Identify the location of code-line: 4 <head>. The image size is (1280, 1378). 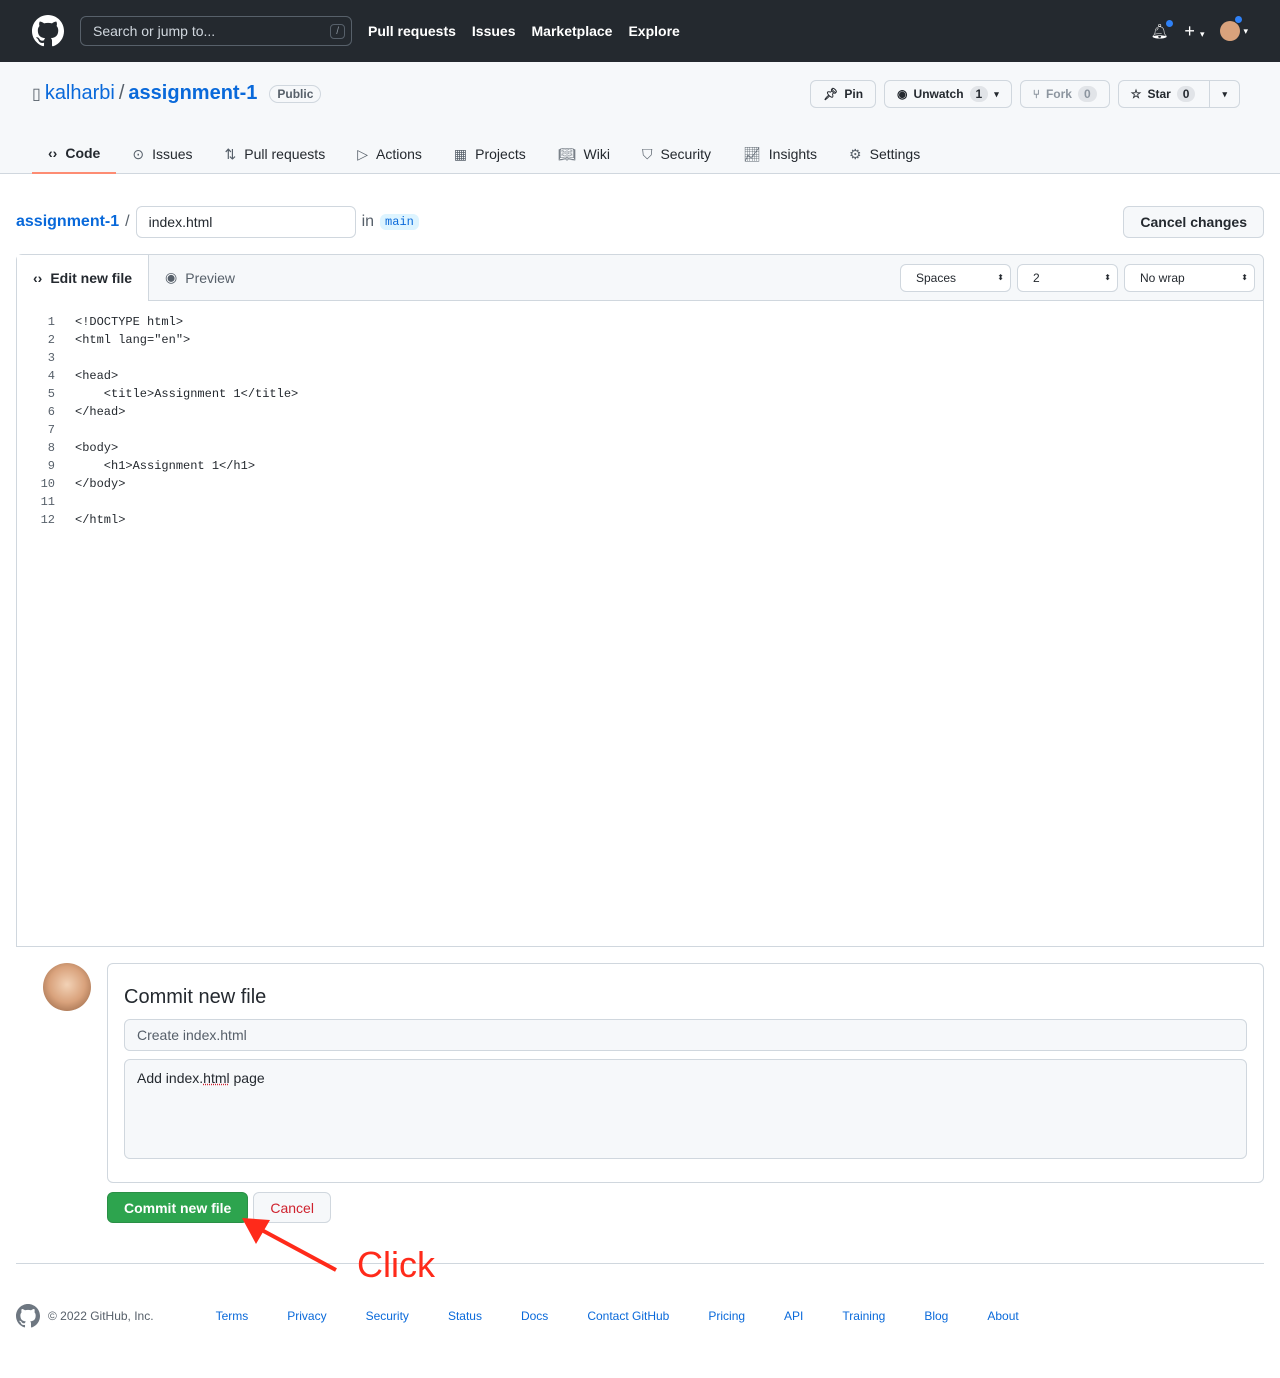
(640, 376).